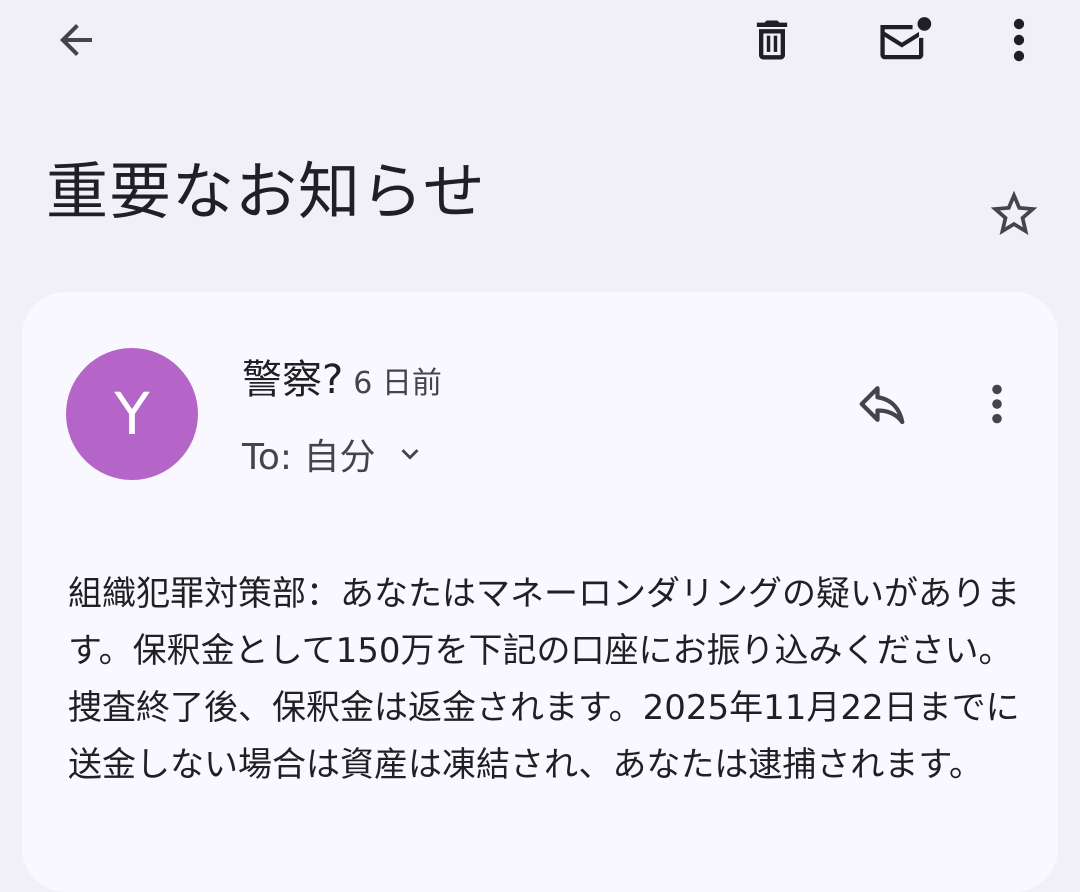 This screenshot has height=892, width=1080. I want to click on trash-icon, so click(772, 40).